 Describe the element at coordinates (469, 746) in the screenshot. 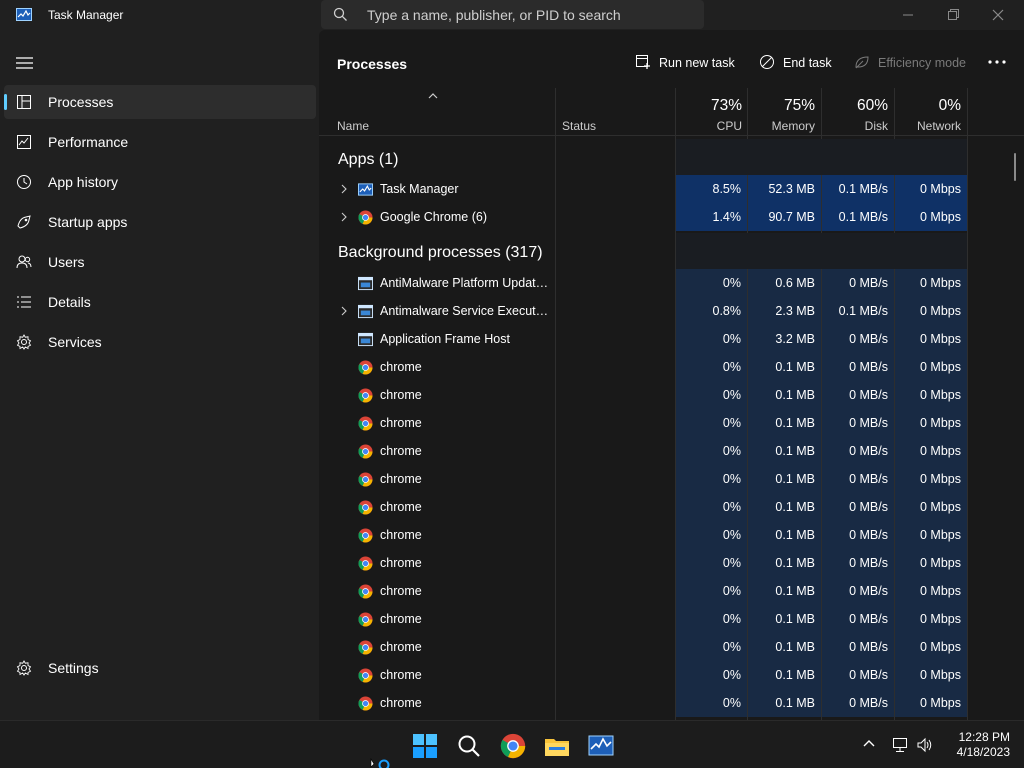

I see `search-icon` at that location.